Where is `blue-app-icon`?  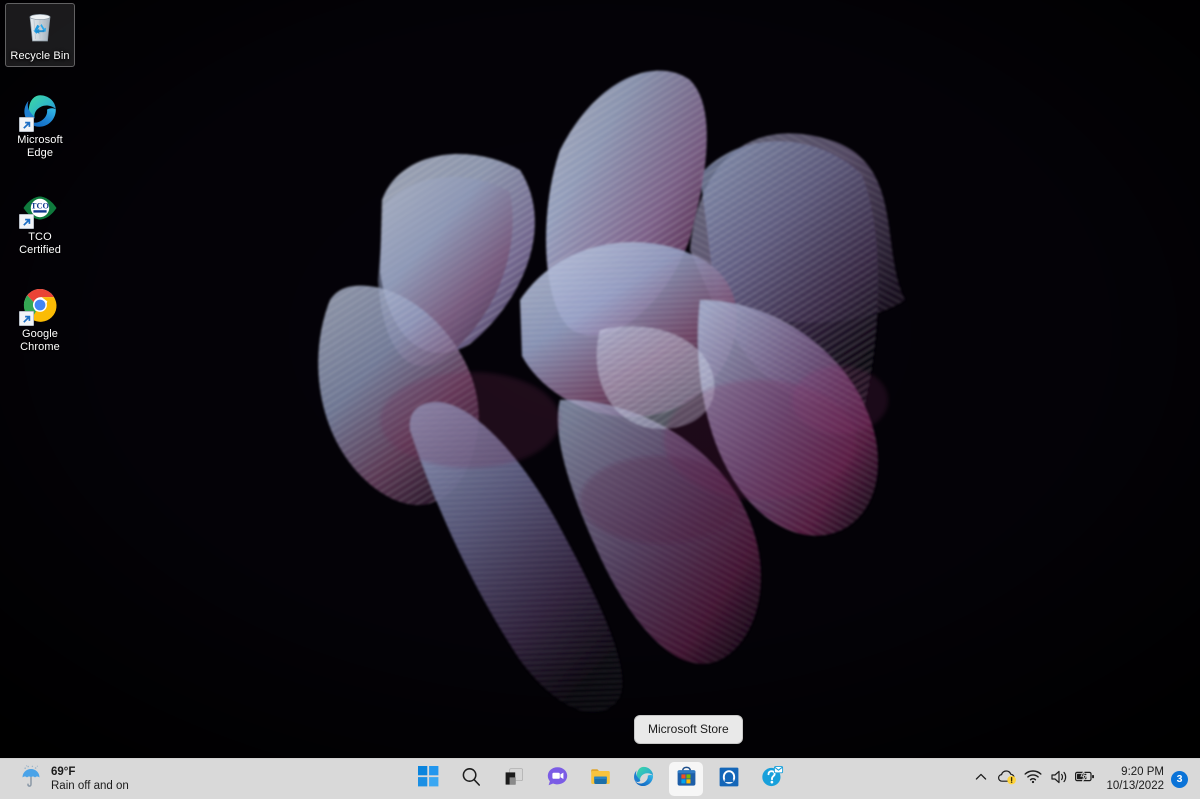 blue-app-icon is located at coordinates (729, 779).